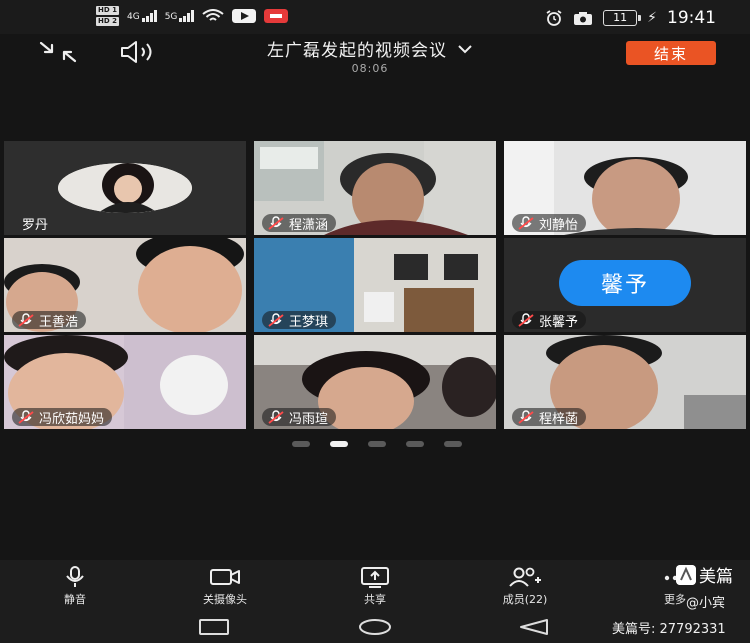  I want to click on wifi-icon, so click(213, 15).